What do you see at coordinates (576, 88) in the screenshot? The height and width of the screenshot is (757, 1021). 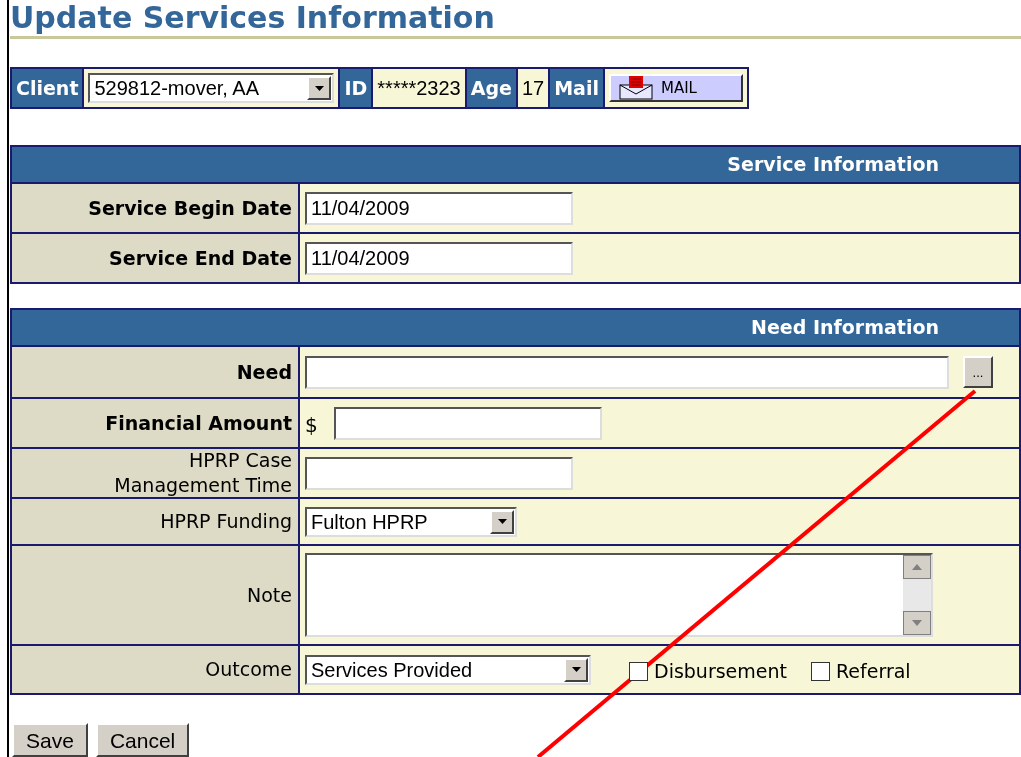 I see `field-label: Mail` at bounding box center [576, 88].